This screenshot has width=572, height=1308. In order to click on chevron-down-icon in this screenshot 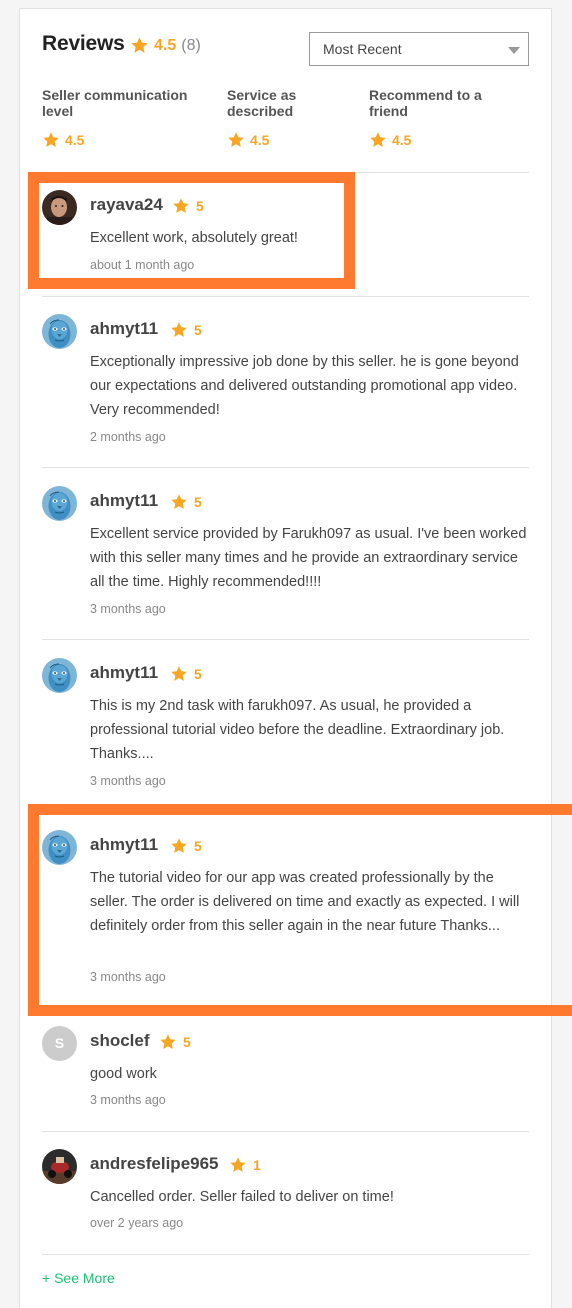, I will do `click(514, 50)`.